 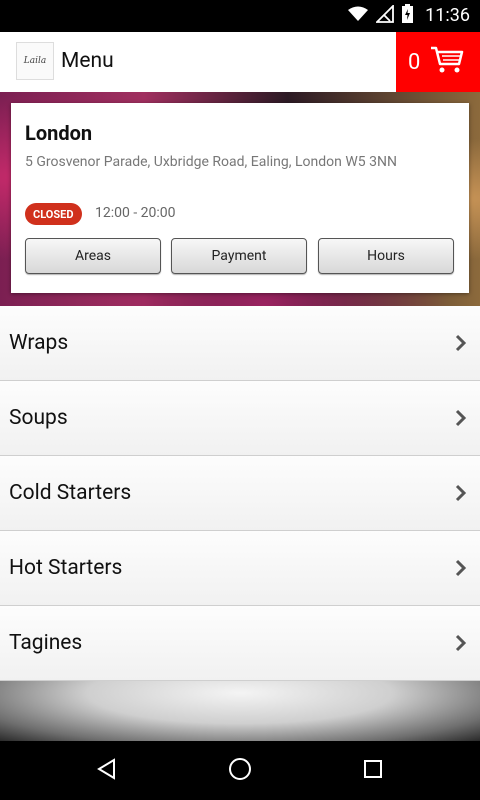 I want to click on restaurant-logo: Laila, so click(x=35, y=61).